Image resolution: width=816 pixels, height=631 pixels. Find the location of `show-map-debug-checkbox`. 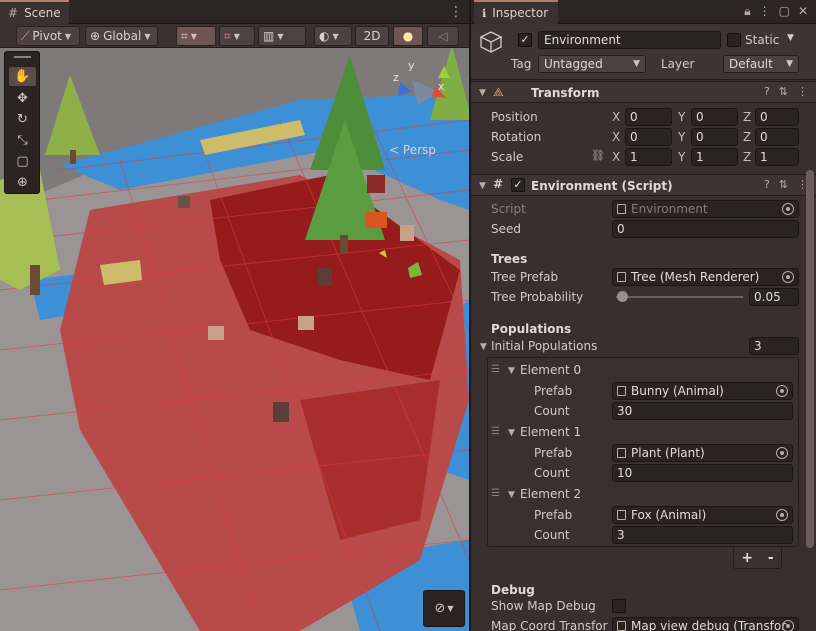

show-map-debug-checkbox is located at coordinates (619, 606).